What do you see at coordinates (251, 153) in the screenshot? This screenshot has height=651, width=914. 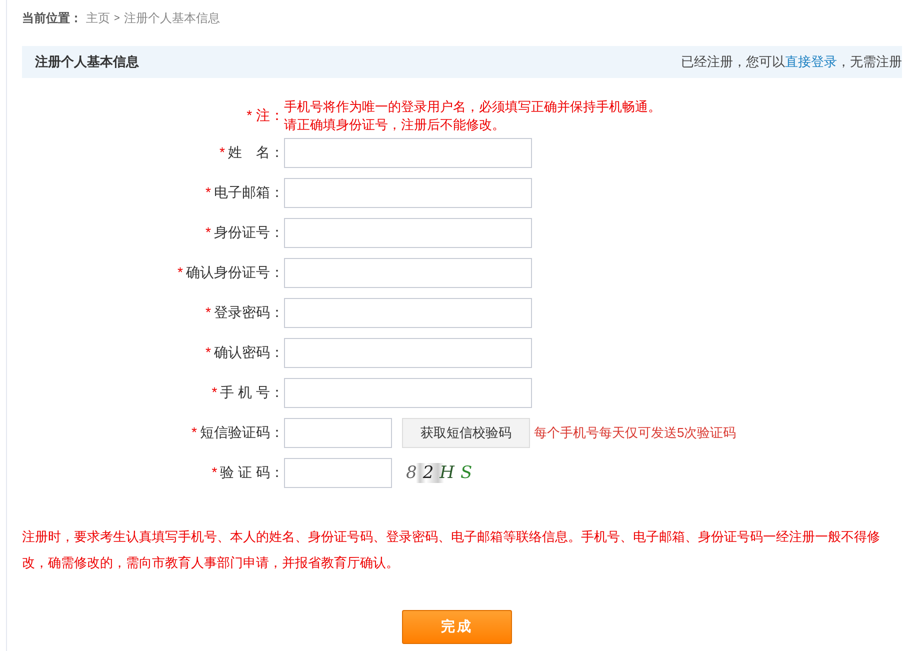 I see `field-label: * 姓 名：` at bounding box center [251, 153].